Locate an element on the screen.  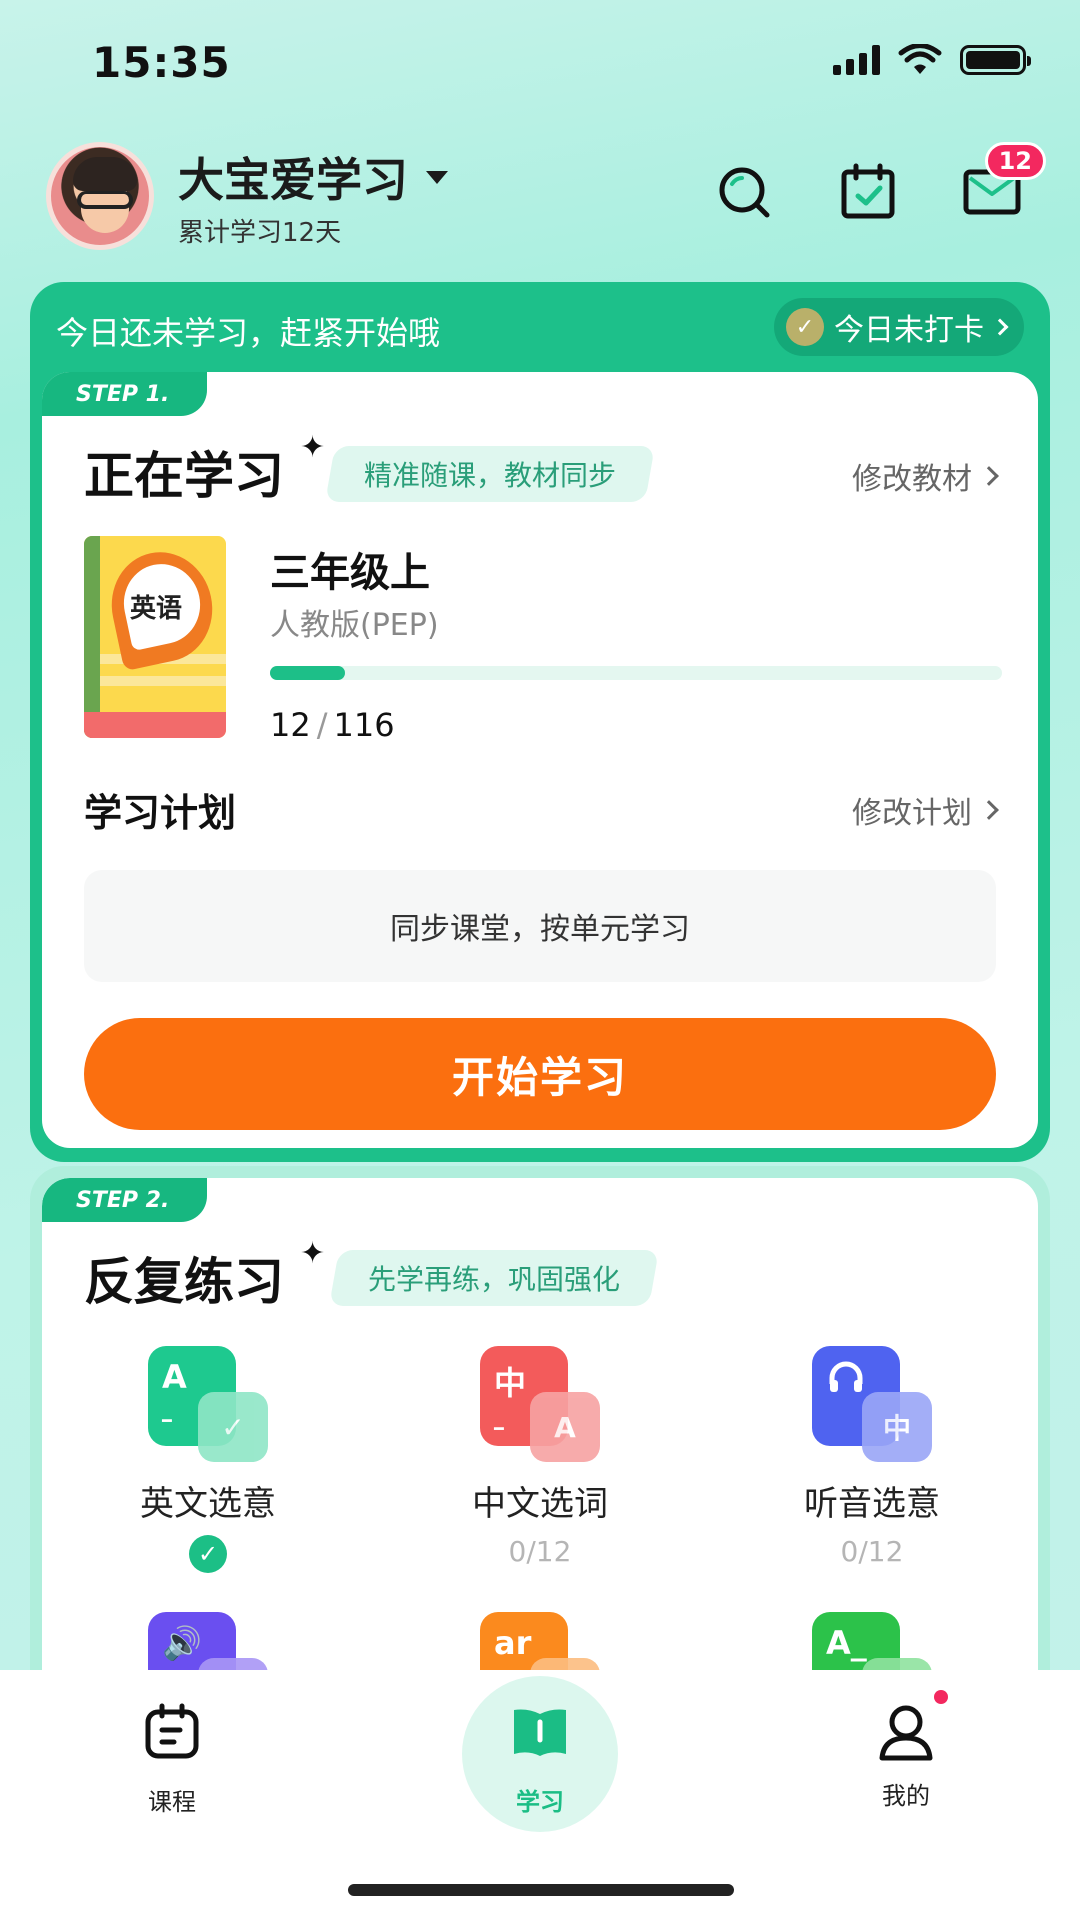
book-cover-label: 英语 is located at coordinates (156, 609).